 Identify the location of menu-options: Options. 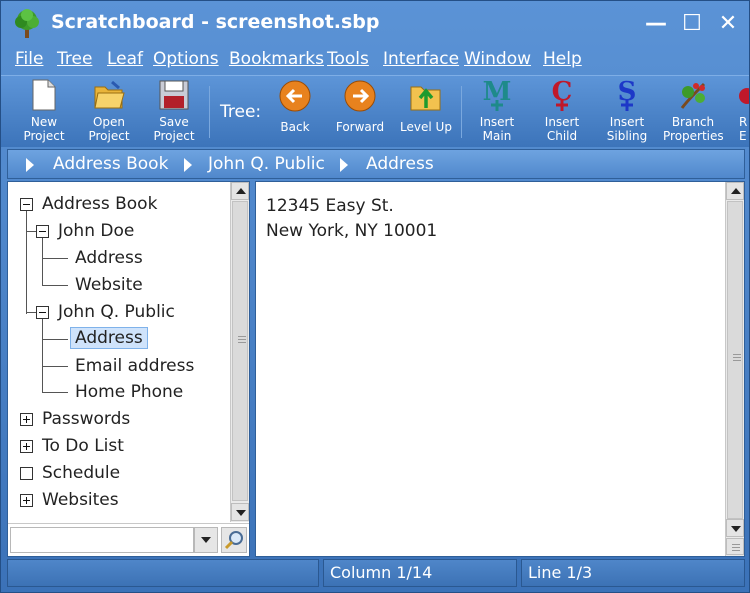
(186, 59).